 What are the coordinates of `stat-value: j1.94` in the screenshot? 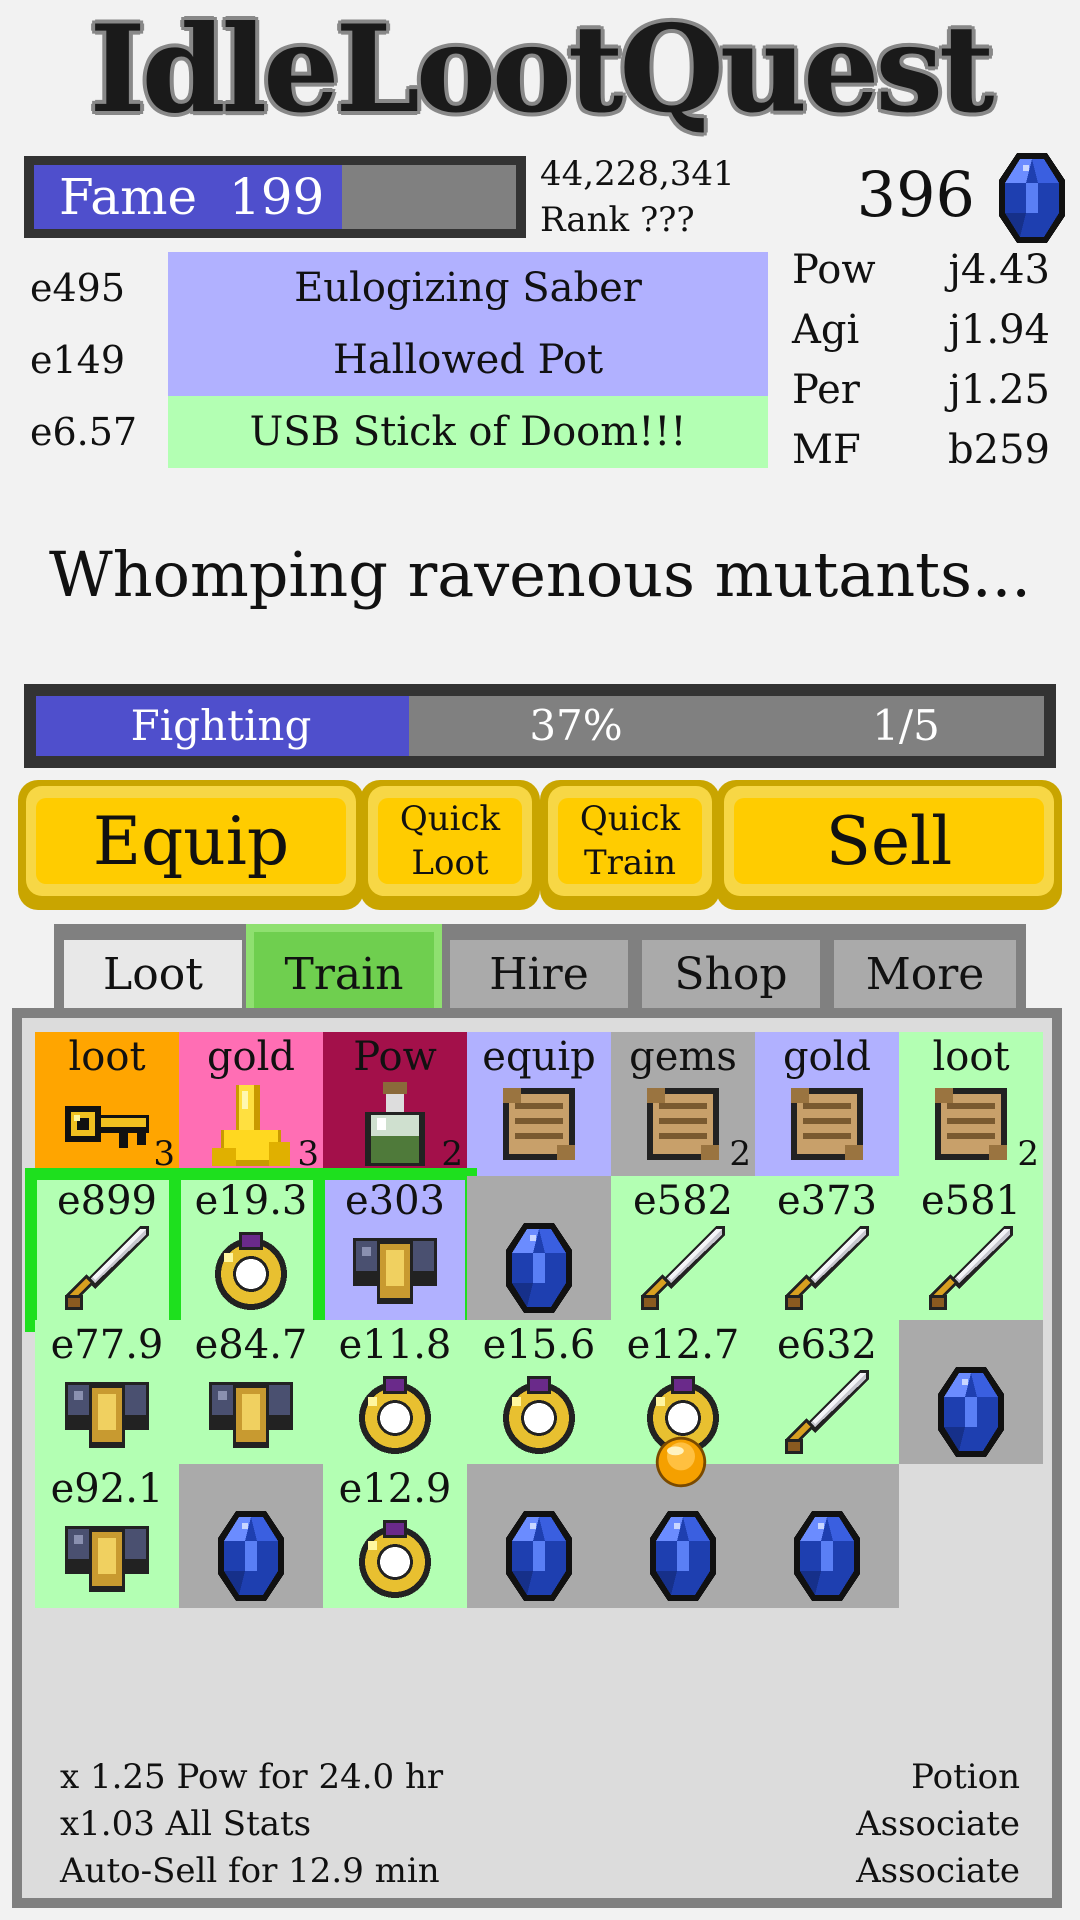 It's located at (999, 330).